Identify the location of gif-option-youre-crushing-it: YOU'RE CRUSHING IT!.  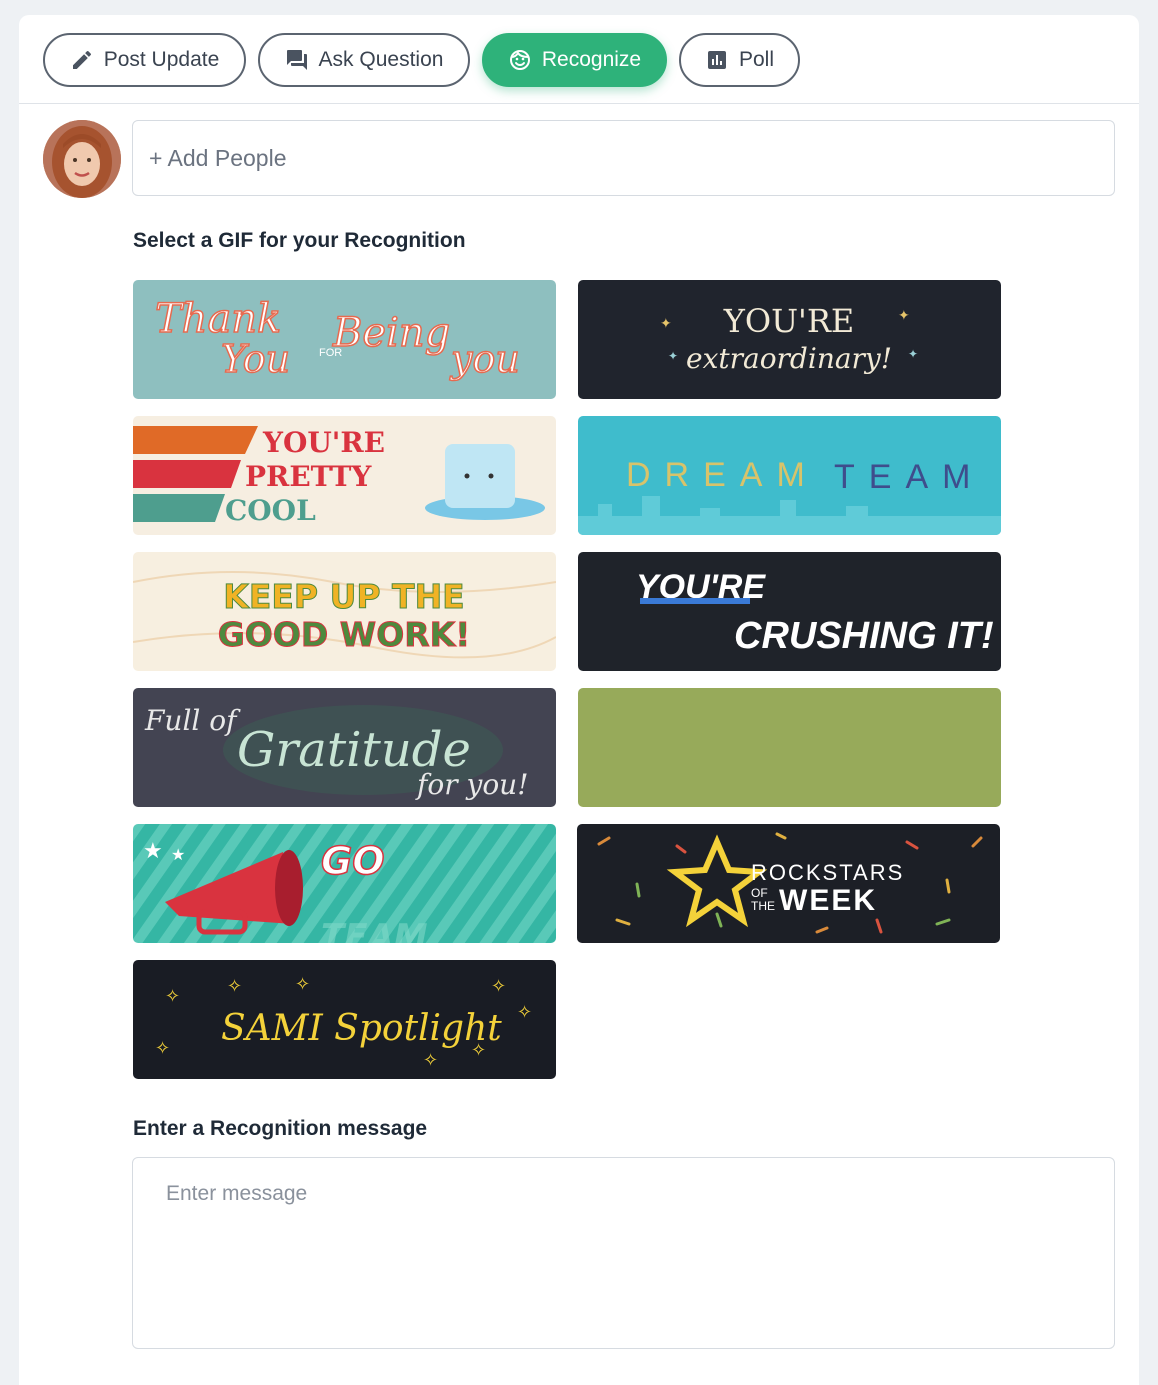
(789, 611).